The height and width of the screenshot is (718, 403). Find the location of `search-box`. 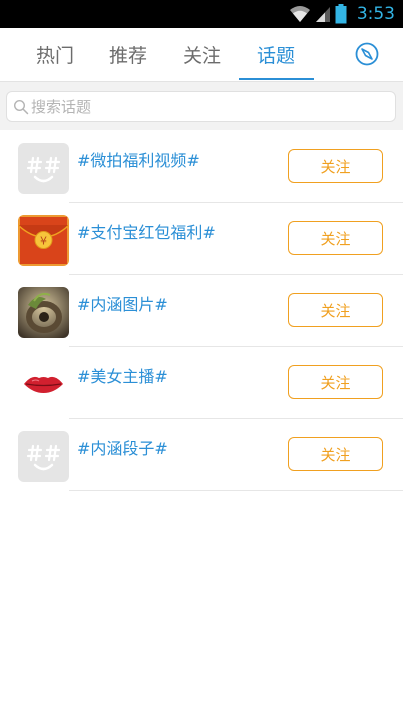

search-box is located at coordinates (201, 106).